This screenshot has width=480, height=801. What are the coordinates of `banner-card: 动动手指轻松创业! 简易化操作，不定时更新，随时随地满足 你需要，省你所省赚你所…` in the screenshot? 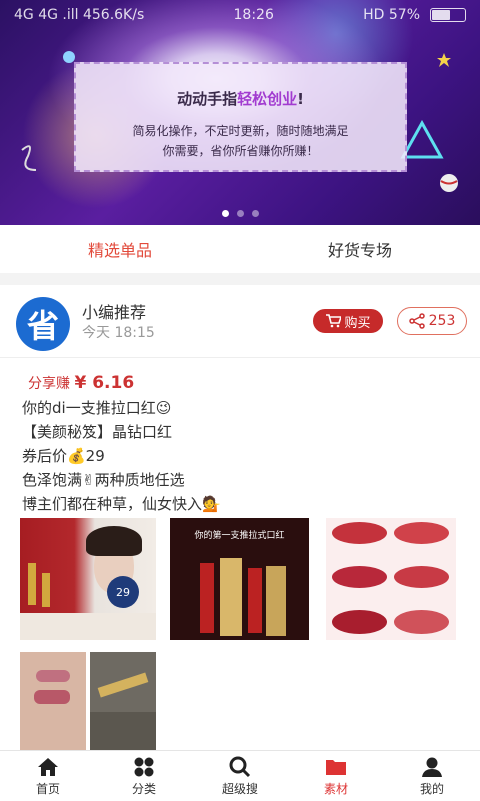 It's located at (240, 117).